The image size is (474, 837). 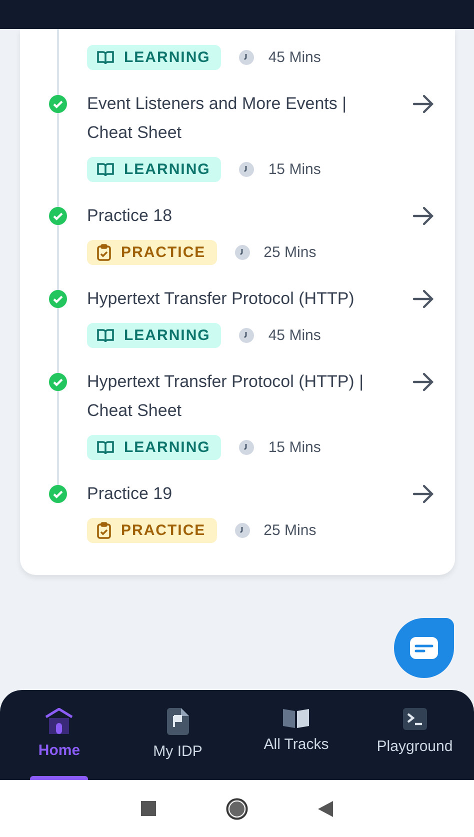 I want to click on home-icon, so click(x=59, y=721).